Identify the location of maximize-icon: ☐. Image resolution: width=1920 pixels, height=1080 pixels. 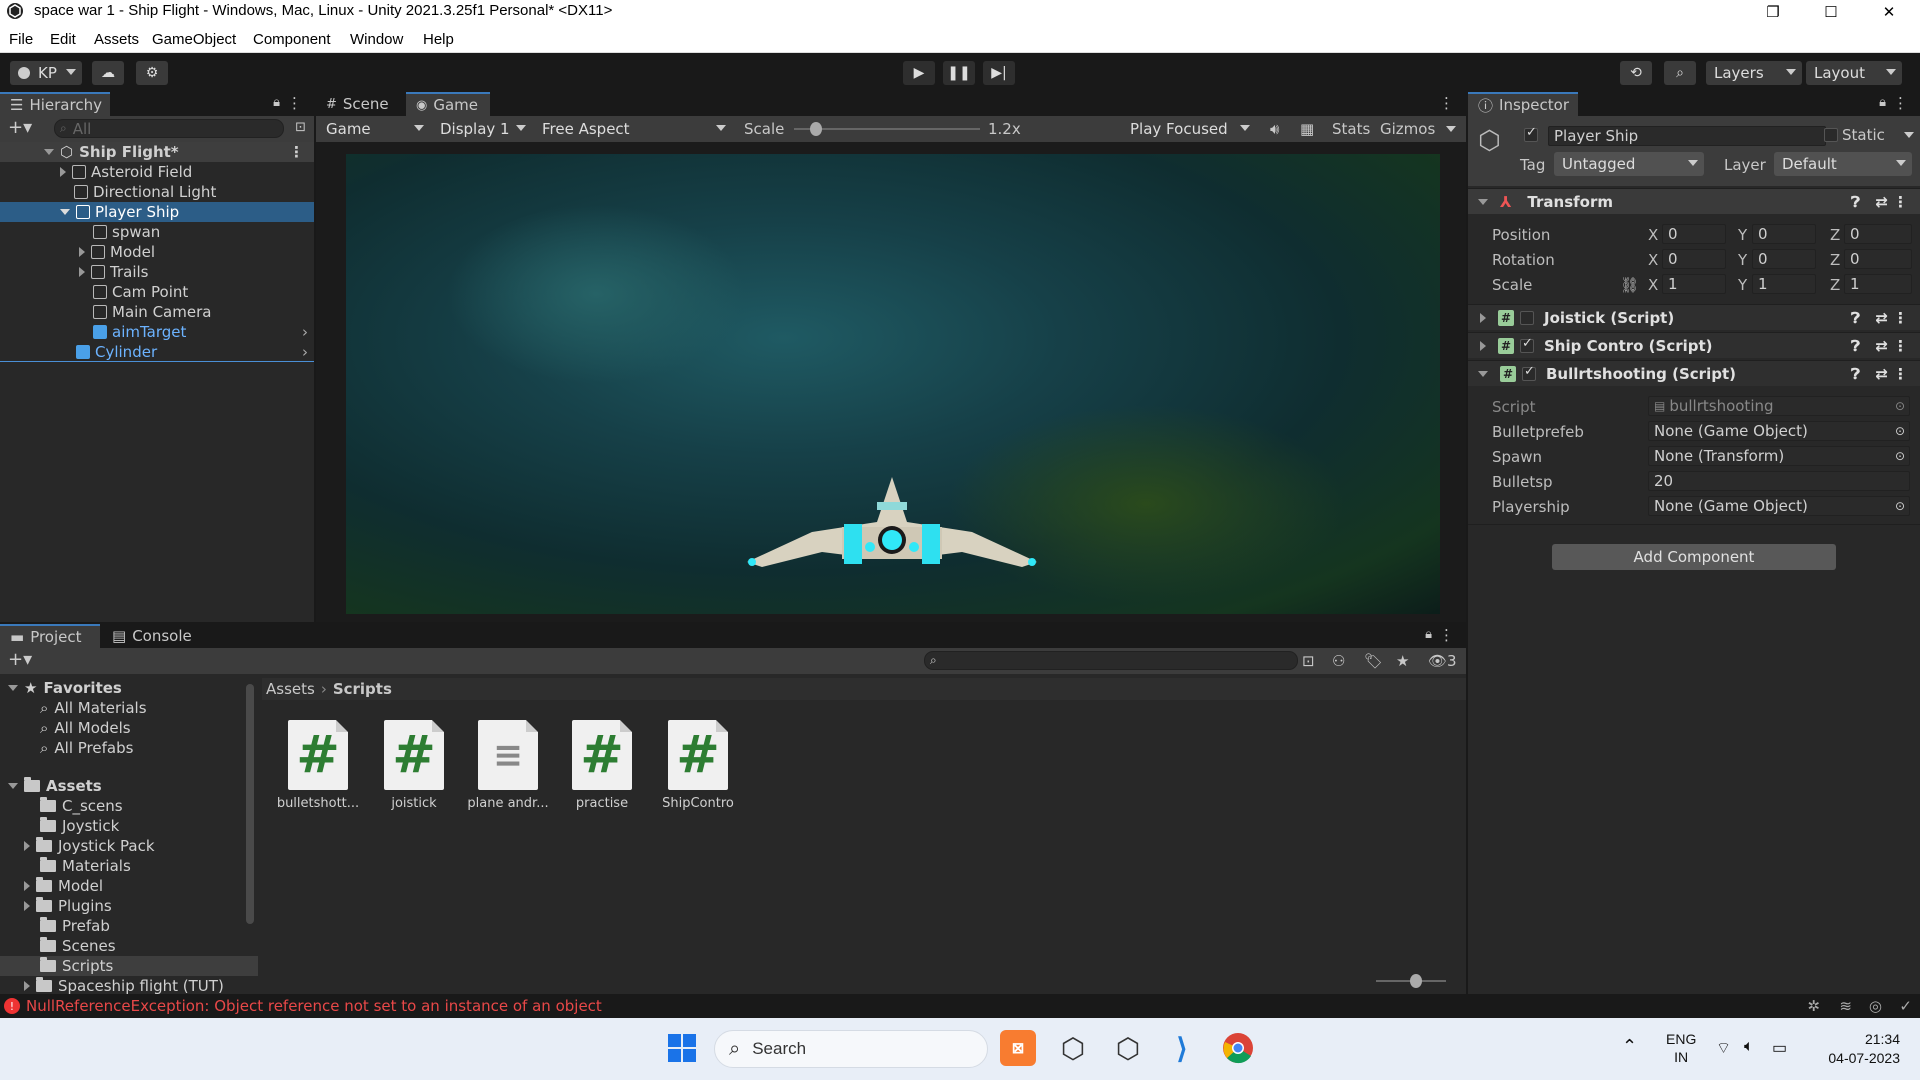
(1831, 11).